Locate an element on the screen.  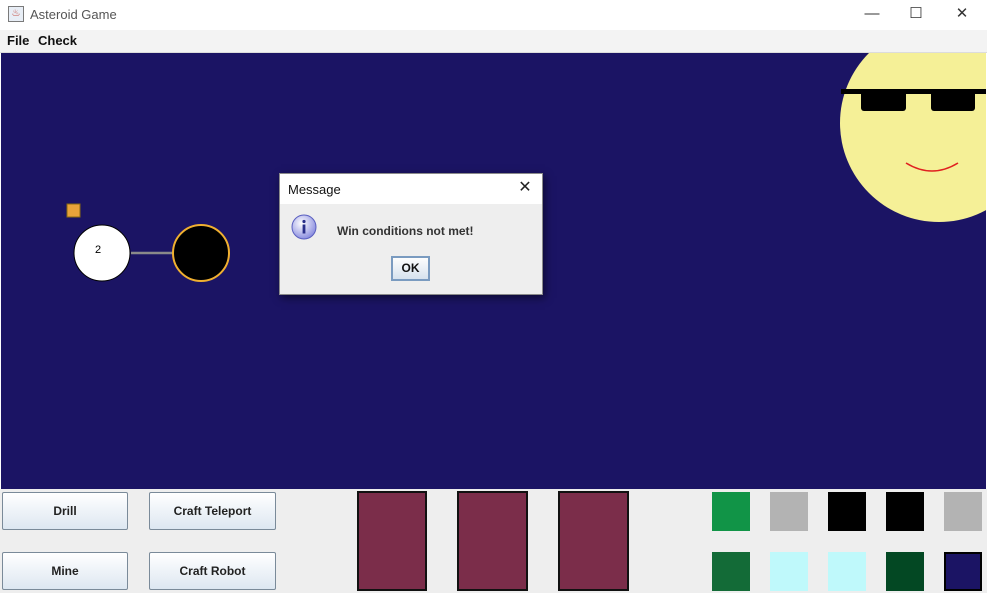
sun-body is located at coordinates (913, 137).